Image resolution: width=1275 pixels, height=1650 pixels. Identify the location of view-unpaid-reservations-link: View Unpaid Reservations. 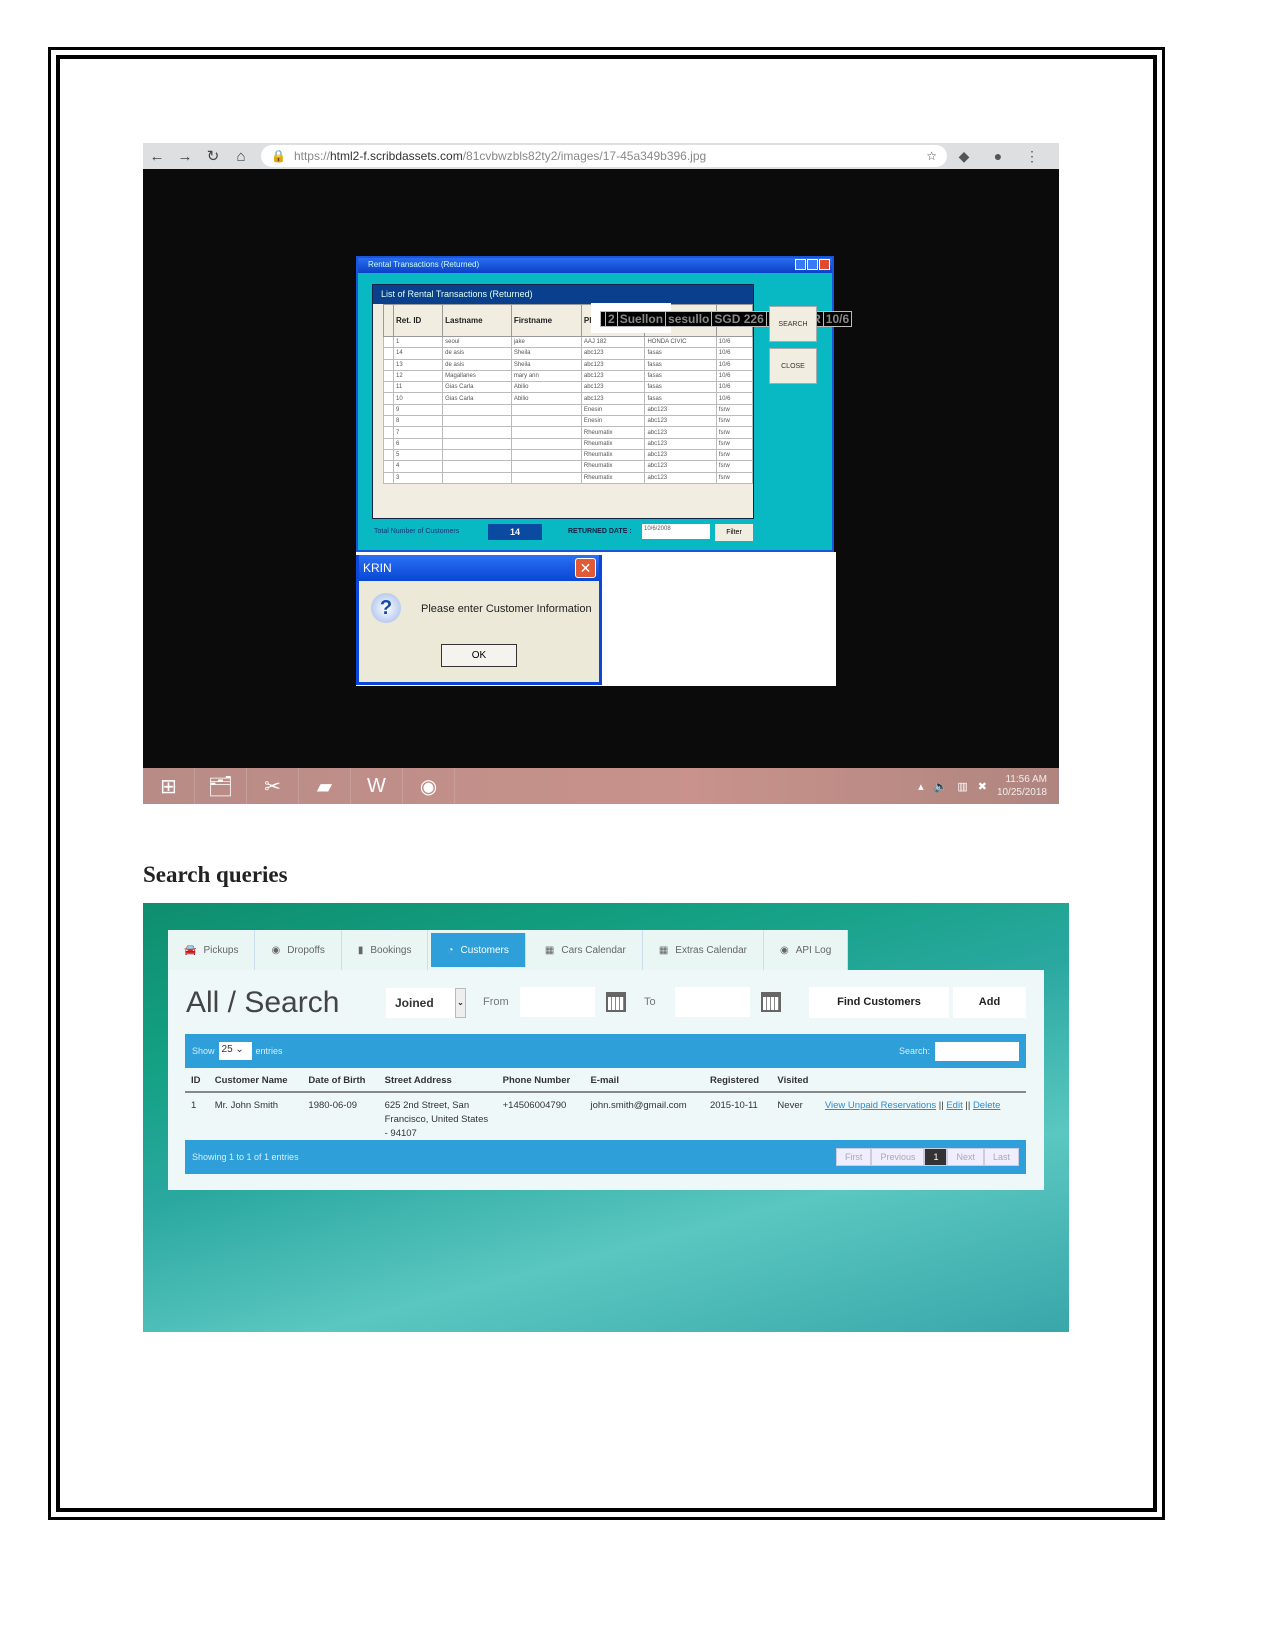
(880, 1105).